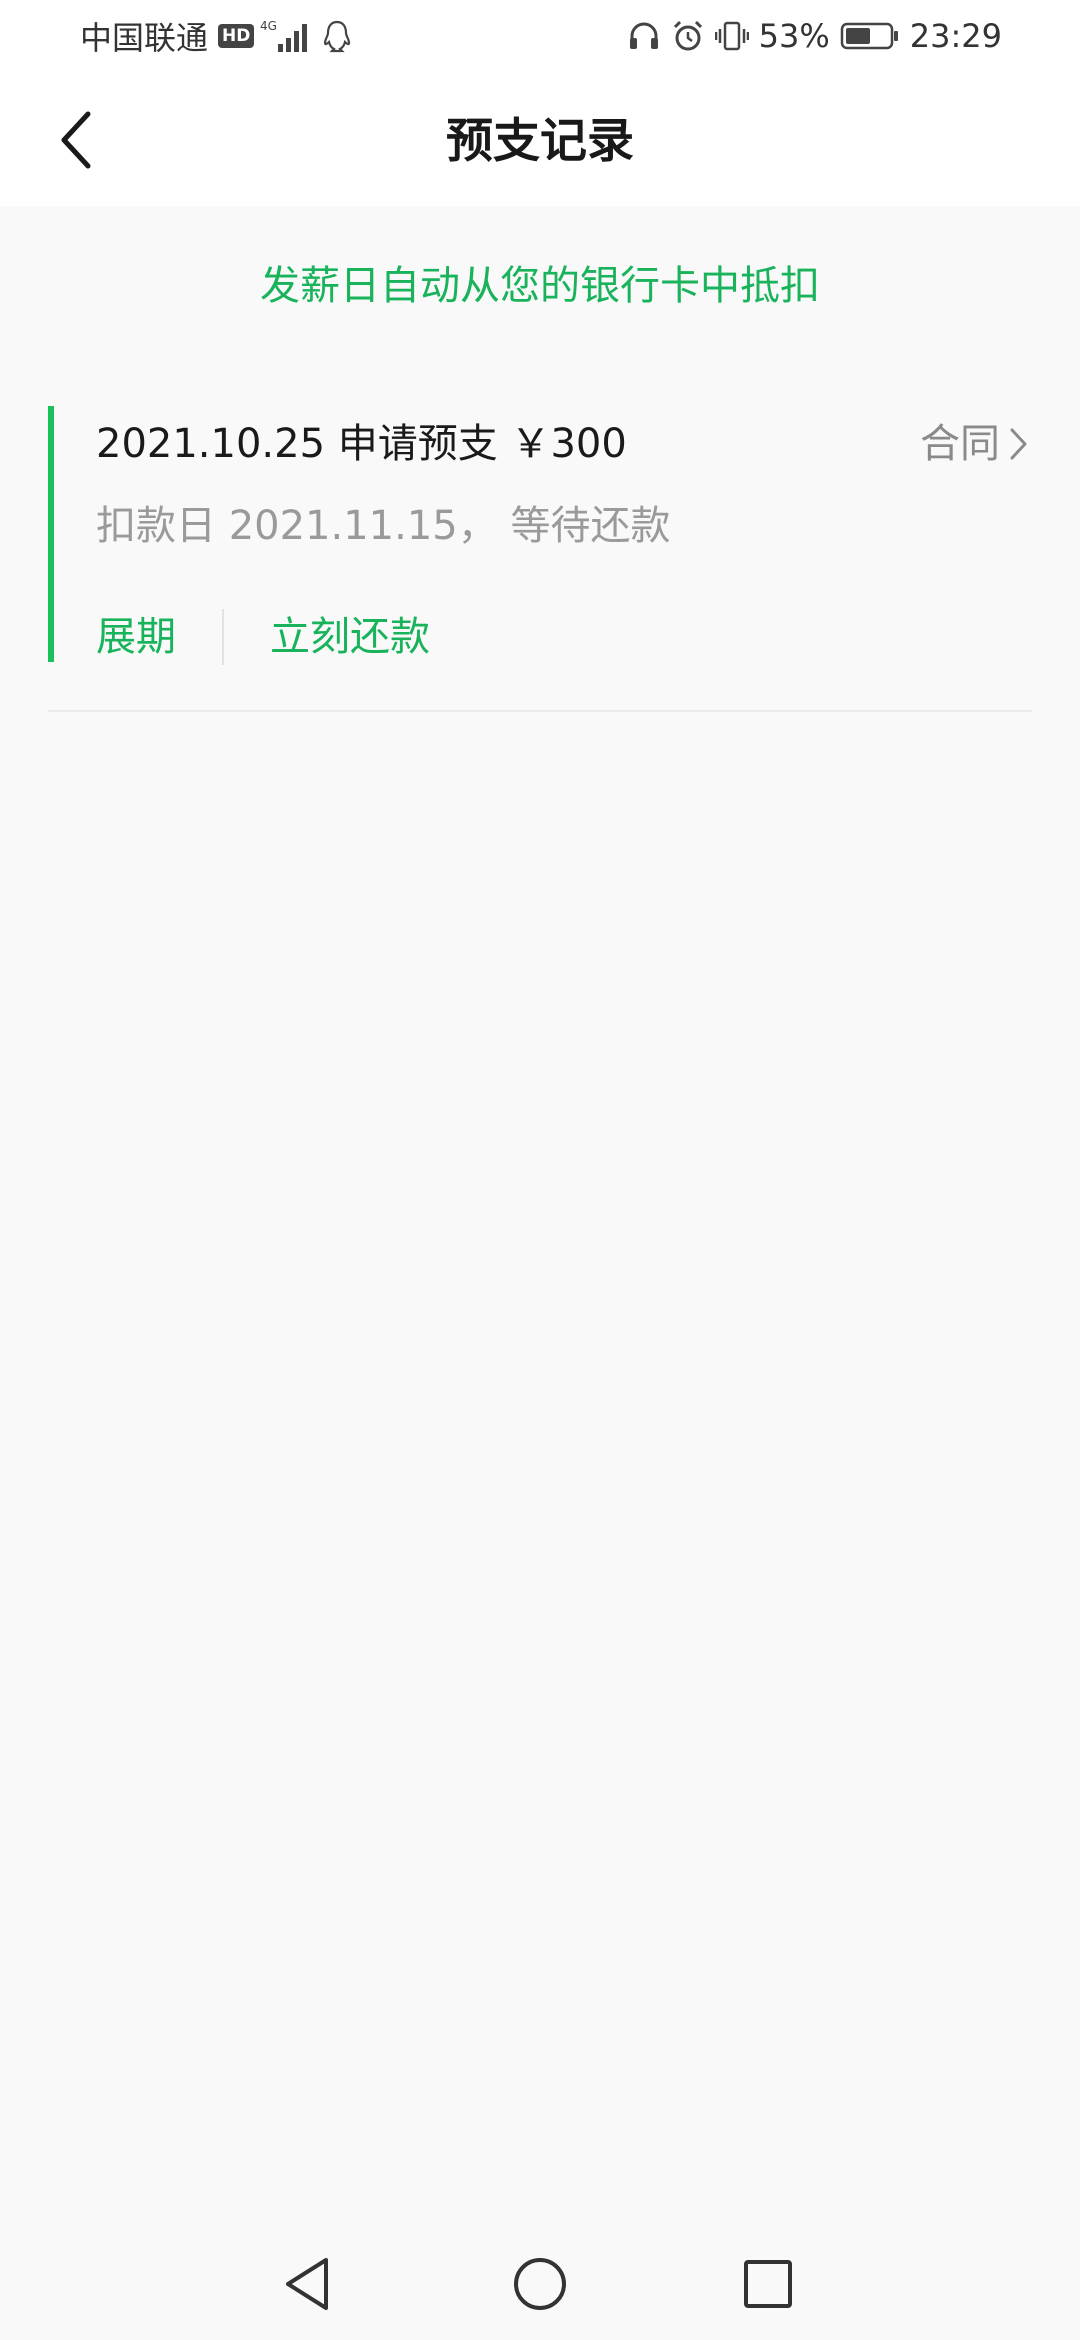 The width and height of the screenshot is (1080, 2340). What do you see at coordinates (288, 36) in the screenshot?
I see `signal-icon: 4G` at bounding box center [288, 36].